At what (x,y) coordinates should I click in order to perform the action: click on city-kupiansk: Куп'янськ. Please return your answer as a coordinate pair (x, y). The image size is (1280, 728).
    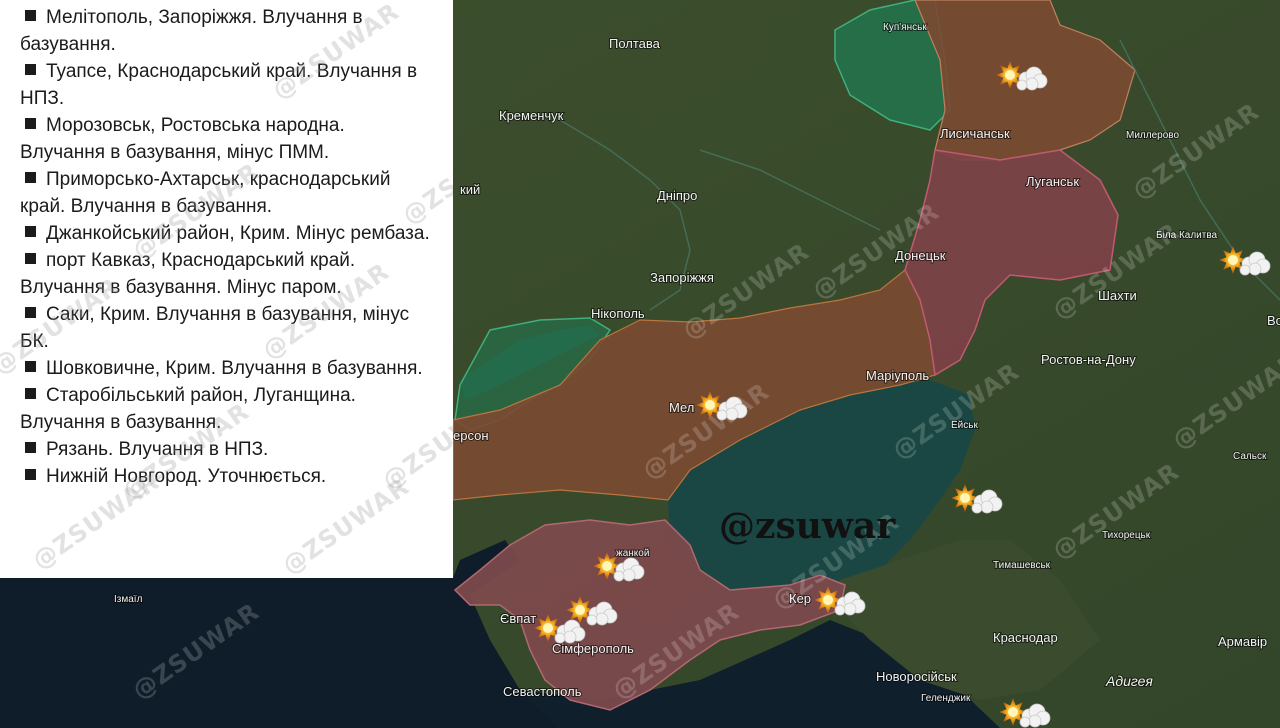
    Looking at the image, I should click on (905, 27).